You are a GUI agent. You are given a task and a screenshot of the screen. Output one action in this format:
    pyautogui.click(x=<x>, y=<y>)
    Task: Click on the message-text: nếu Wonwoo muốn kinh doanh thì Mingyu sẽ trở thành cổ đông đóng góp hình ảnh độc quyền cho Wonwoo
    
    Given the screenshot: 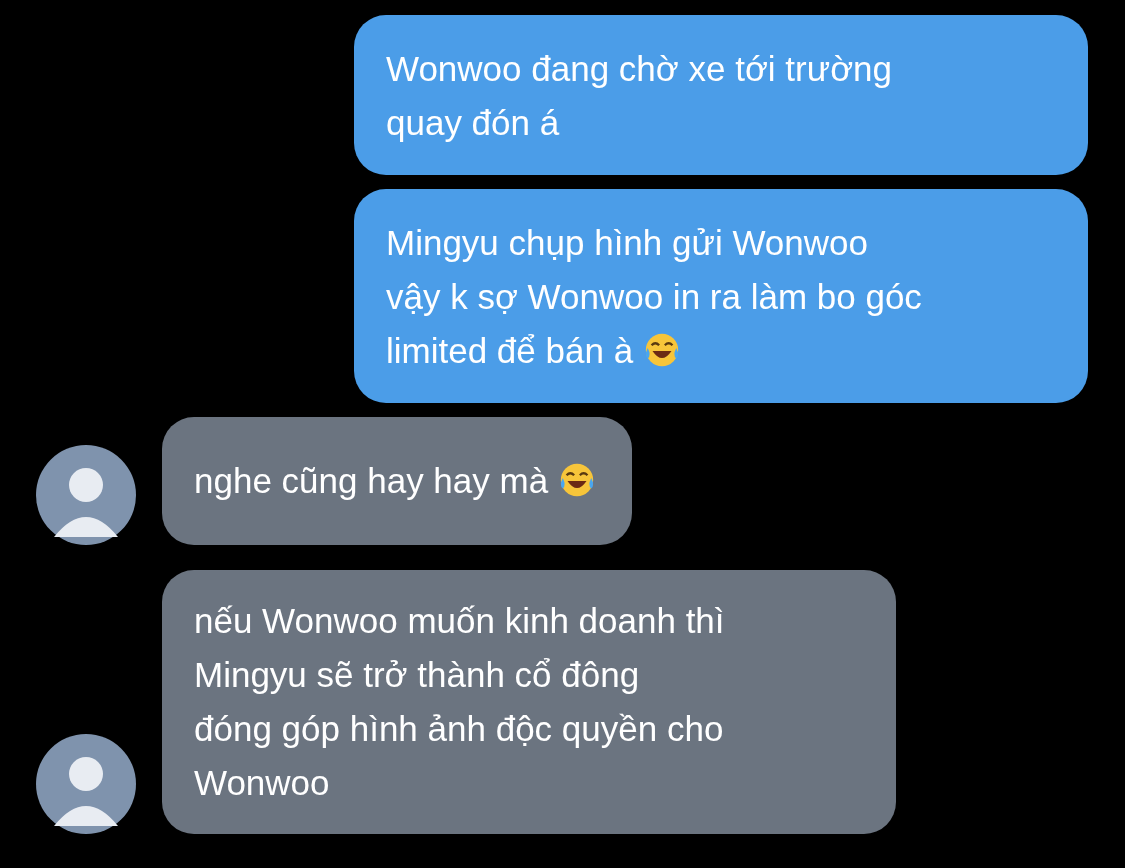 What is the action you would take?
    pyautogui.click(x=459, y=702)
    